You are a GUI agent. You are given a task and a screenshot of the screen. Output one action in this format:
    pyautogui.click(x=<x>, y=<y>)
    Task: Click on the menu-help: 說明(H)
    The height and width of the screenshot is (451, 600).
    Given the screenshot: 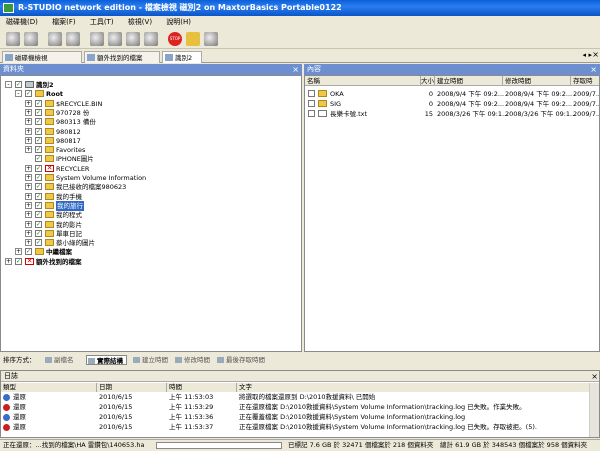 What is the action you would take?
    pyautogui.click(x=178, y=22)
    